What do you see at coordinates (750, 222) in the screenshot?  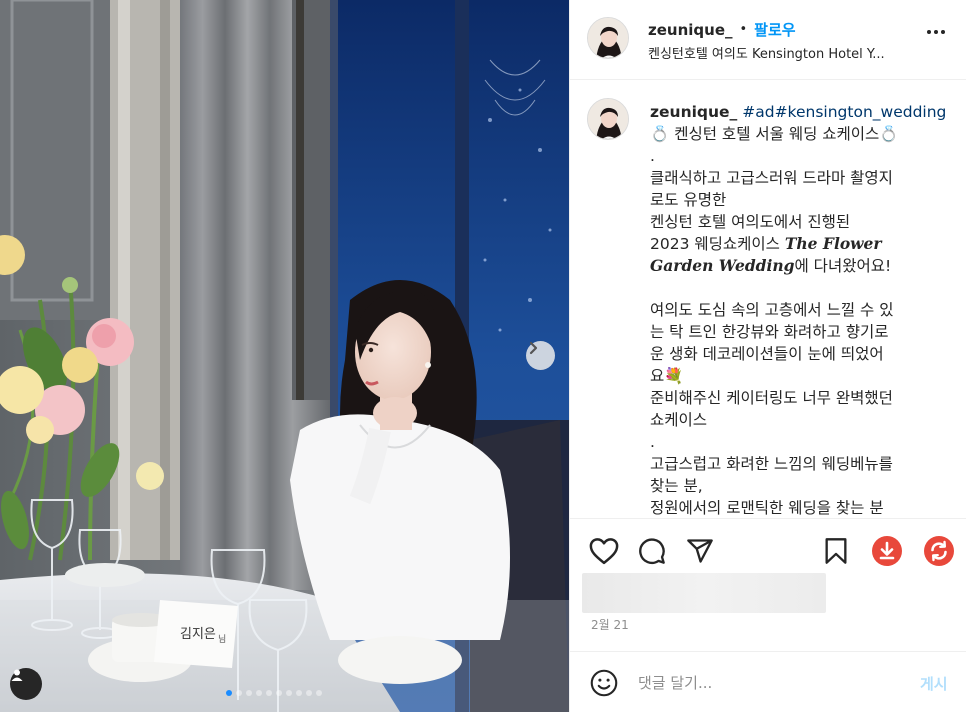 I see `caption-line: 켄싱턴 호텔 여의도에서 진행된` at bounding box center [750, 222].